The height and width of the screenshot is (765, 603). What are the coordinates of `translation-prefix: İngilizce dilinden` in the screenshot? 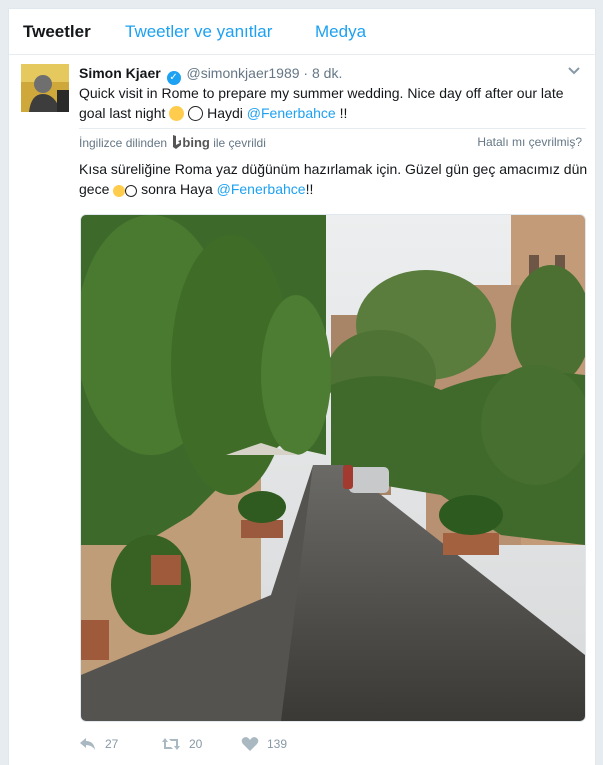 It's located at (123, 143).